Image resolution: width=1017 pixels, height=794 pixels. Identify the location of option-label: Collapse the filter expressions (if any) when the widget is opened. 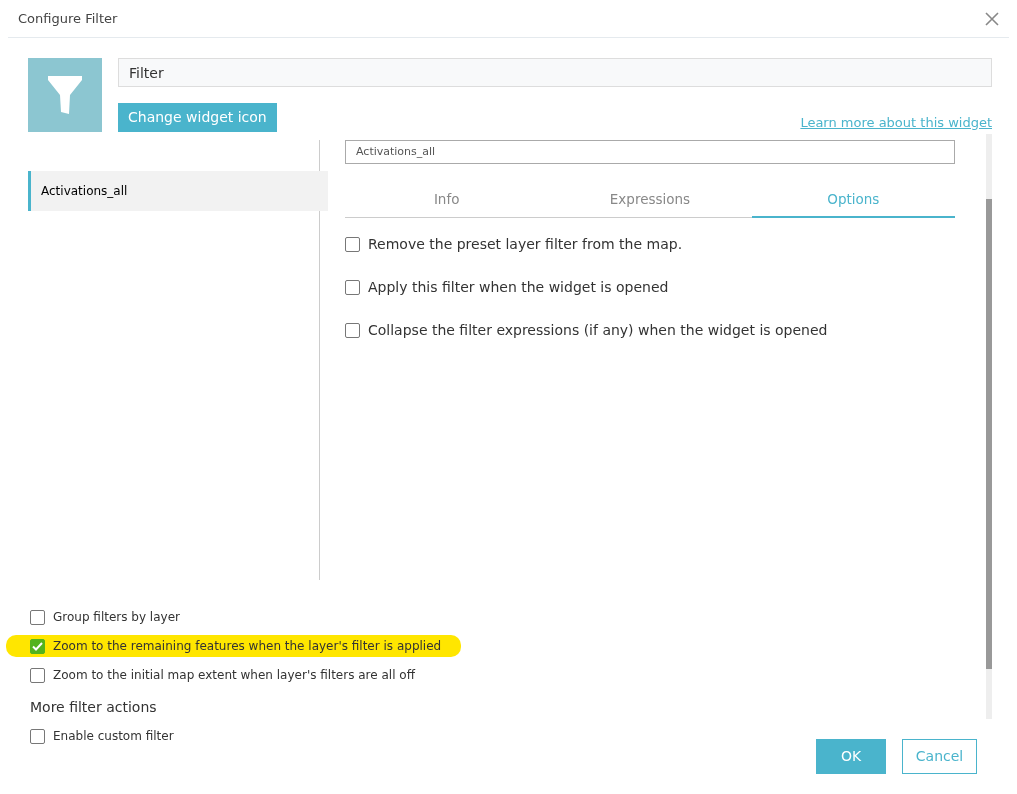
(598, 330).